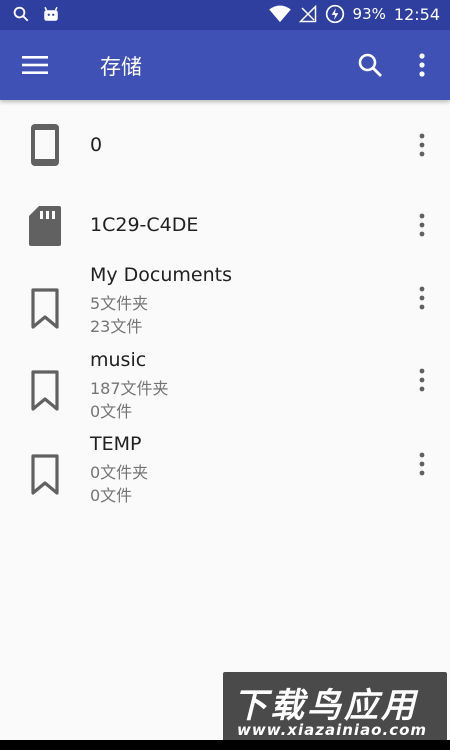 Image resolution: width=450 pixels, height=750 pixels. Describe the element at coordinates (161, 275) in the screenshot. I see `item-title: My Documents` at that location.